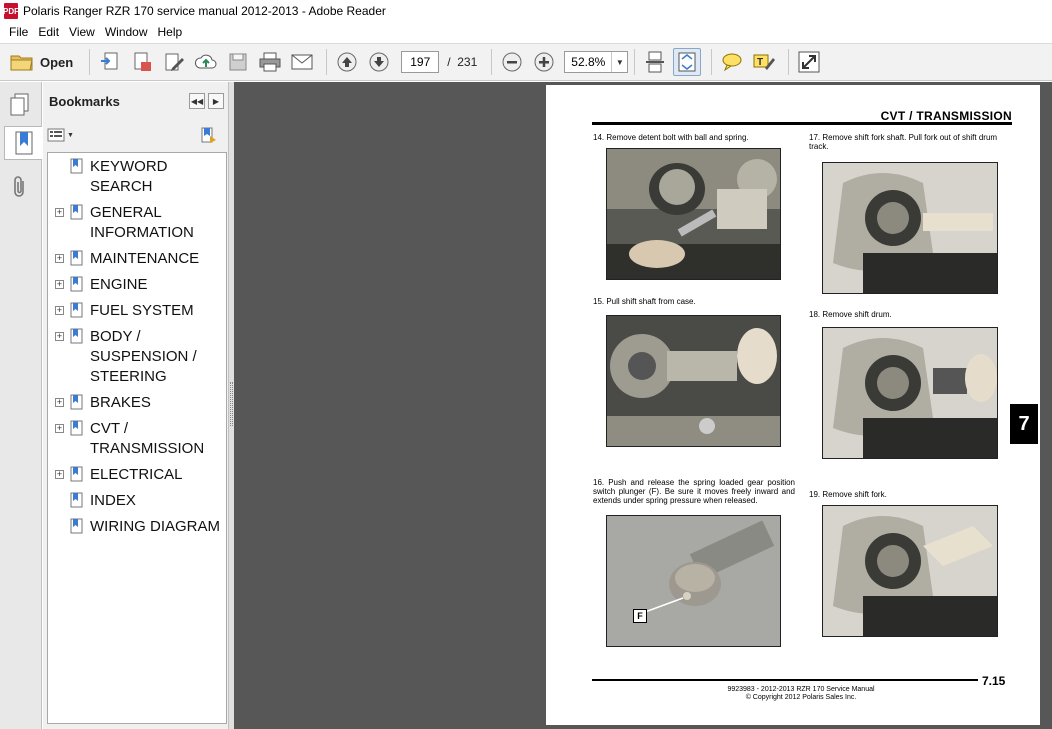 Image resolution: width=1052 pixels, height=729 pixels. I want to click on page-number-input, so click(420, 62).